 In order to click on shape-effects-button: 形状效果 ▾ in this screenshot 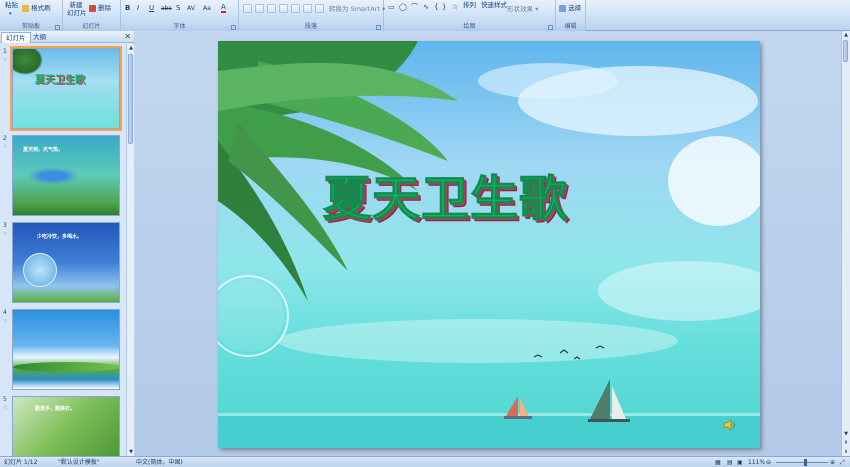, I will do `click(522, 9)`.